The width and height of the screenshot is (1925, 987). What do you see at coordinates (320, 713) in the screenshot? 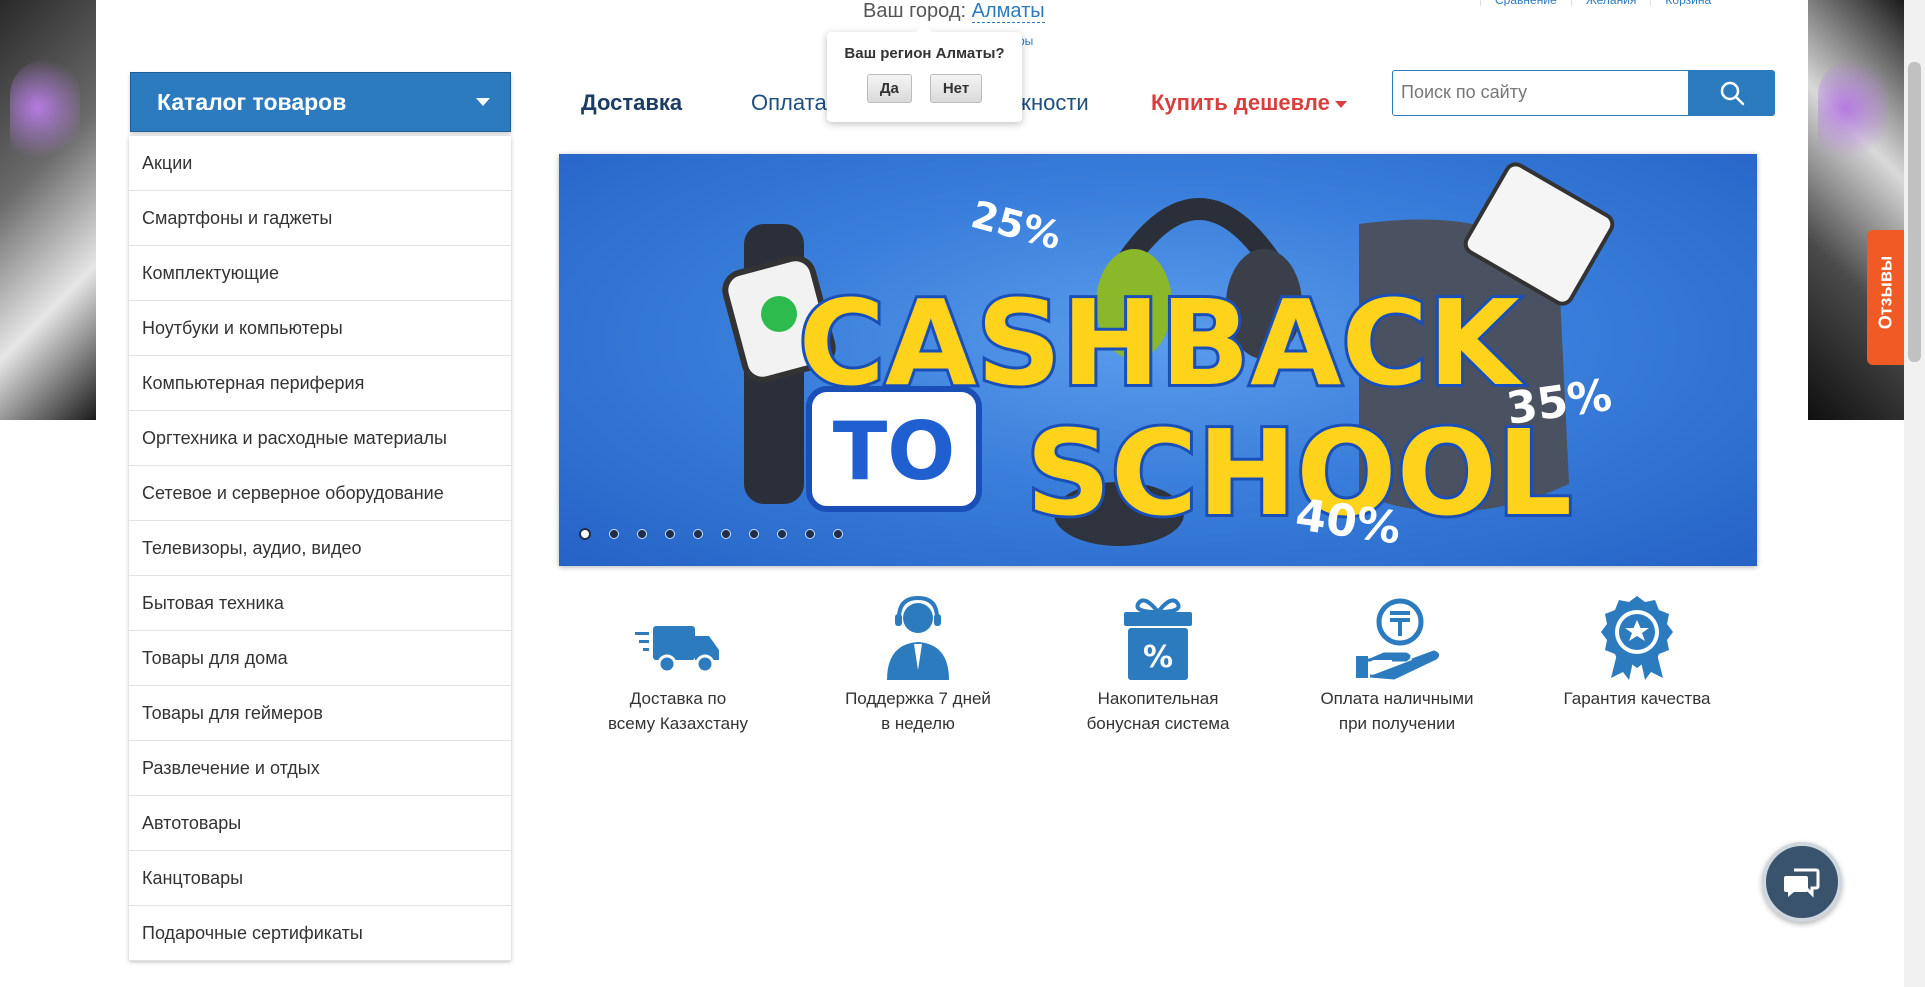
I see `catalog-item-gamers: Товары для геймеров` at bounding box center [320, 713].